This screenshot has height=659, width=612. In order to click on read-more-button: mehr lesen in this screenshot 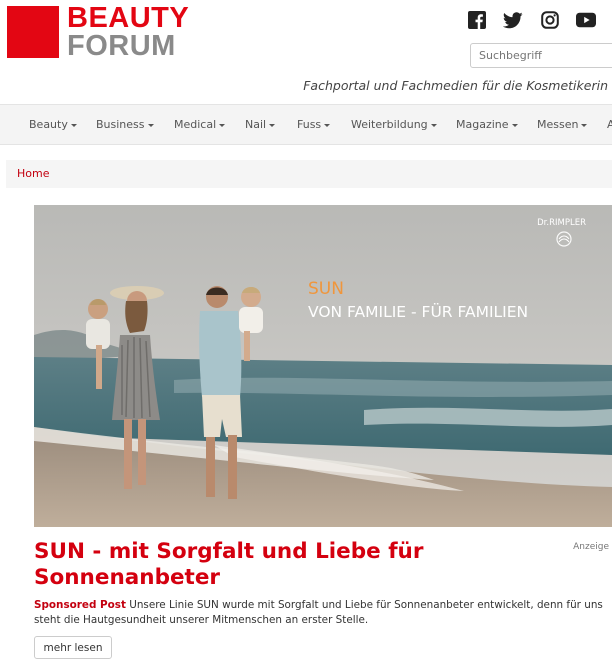, I will do `click(73, 647)`.